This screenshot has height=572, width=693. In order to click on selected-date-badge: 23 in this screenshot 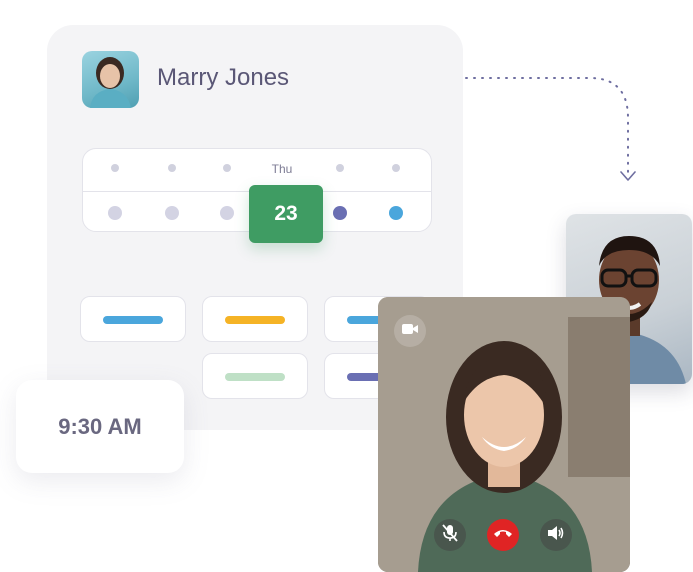, I will do `click(286, 214)`.